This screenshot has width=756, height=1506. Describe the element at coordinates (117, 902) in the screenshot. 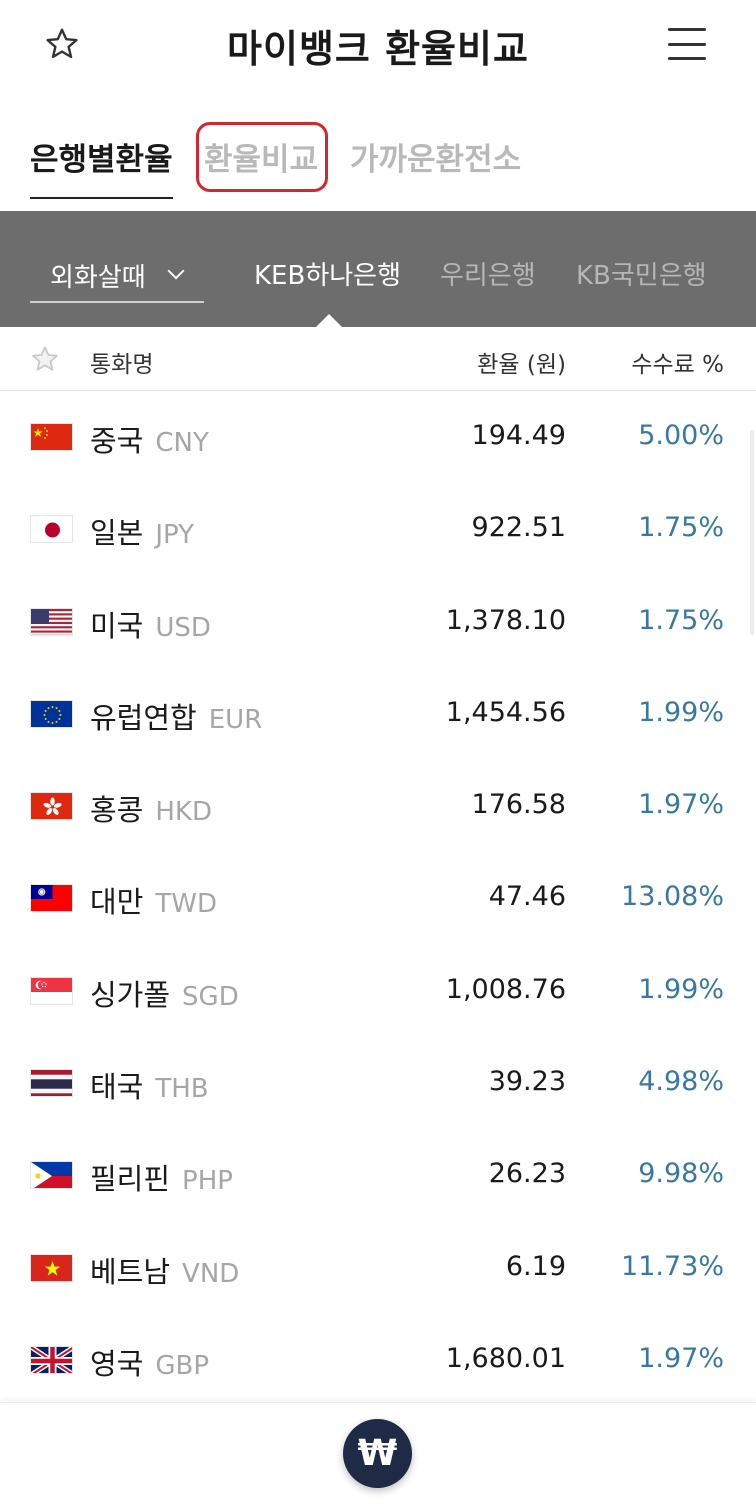

I see `country-name: 대만` at that location.